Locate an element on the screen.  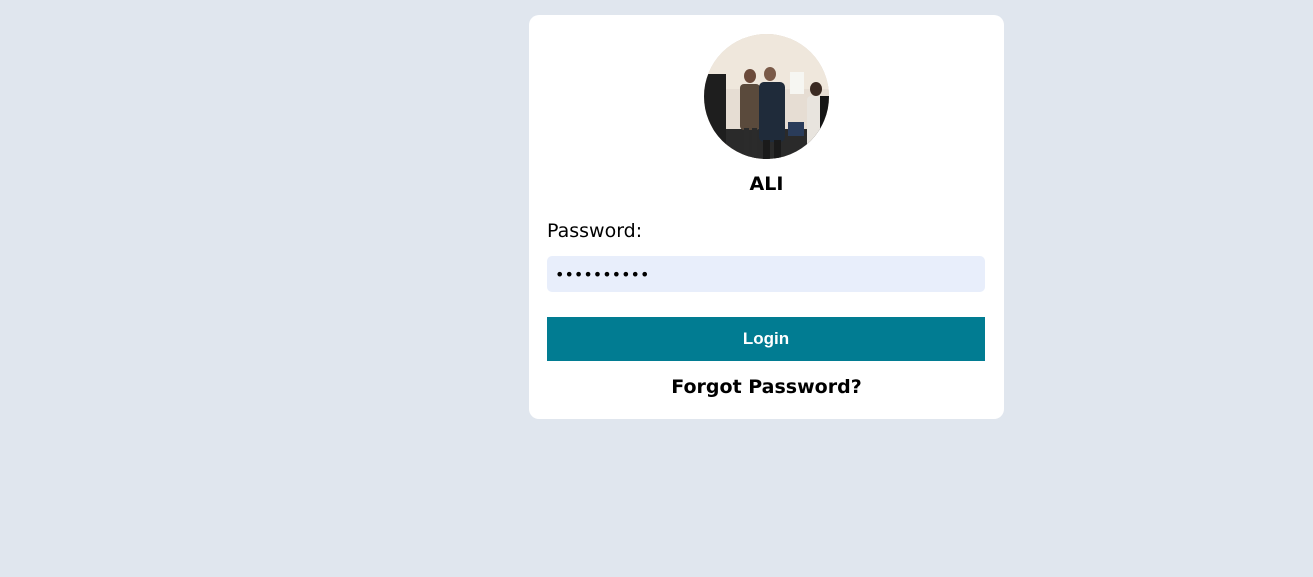
avatar is located at coordinates (766, 96).